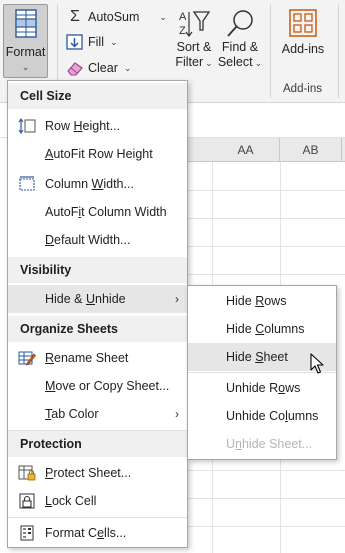 The width and height of the screenshot is (345, 553). Describe the element at coordinates (74, 42) in the screenshot. I see `fill-down-icon` at that location.